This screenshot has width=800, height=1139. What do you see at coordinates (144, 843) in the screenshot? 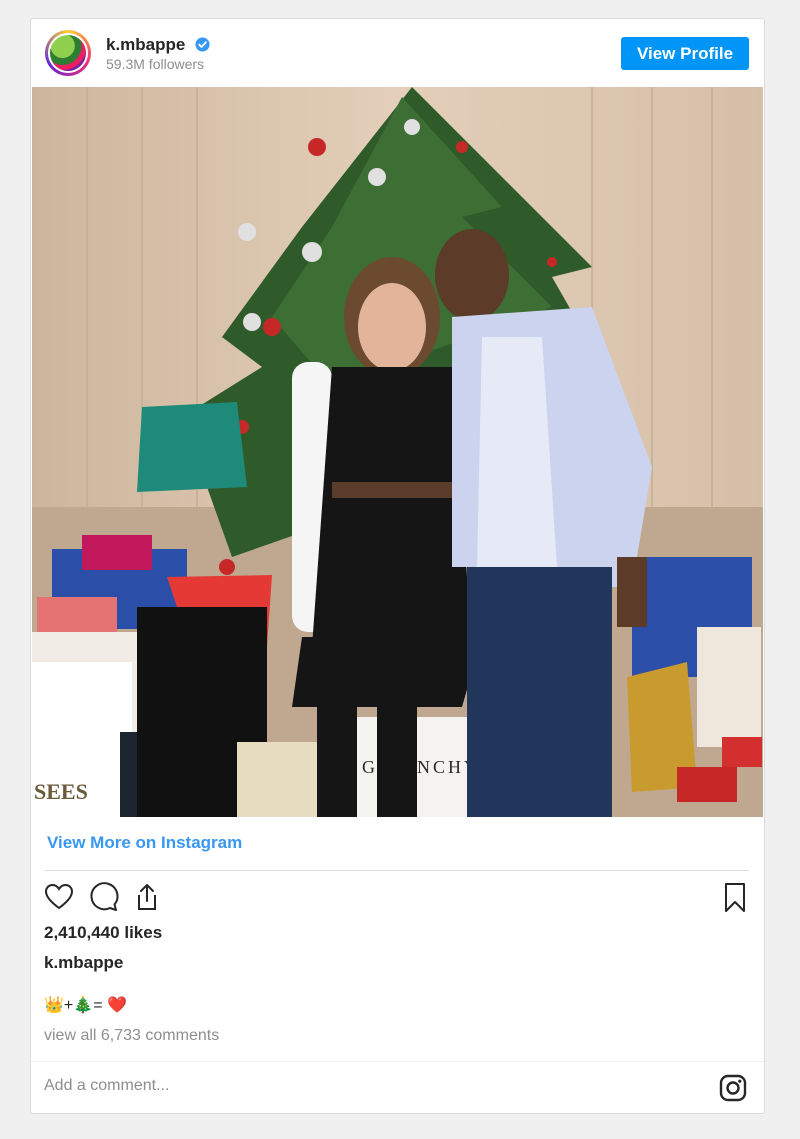
I see `view-more-link: View More on Instagram` at bounding box center [144, 843].